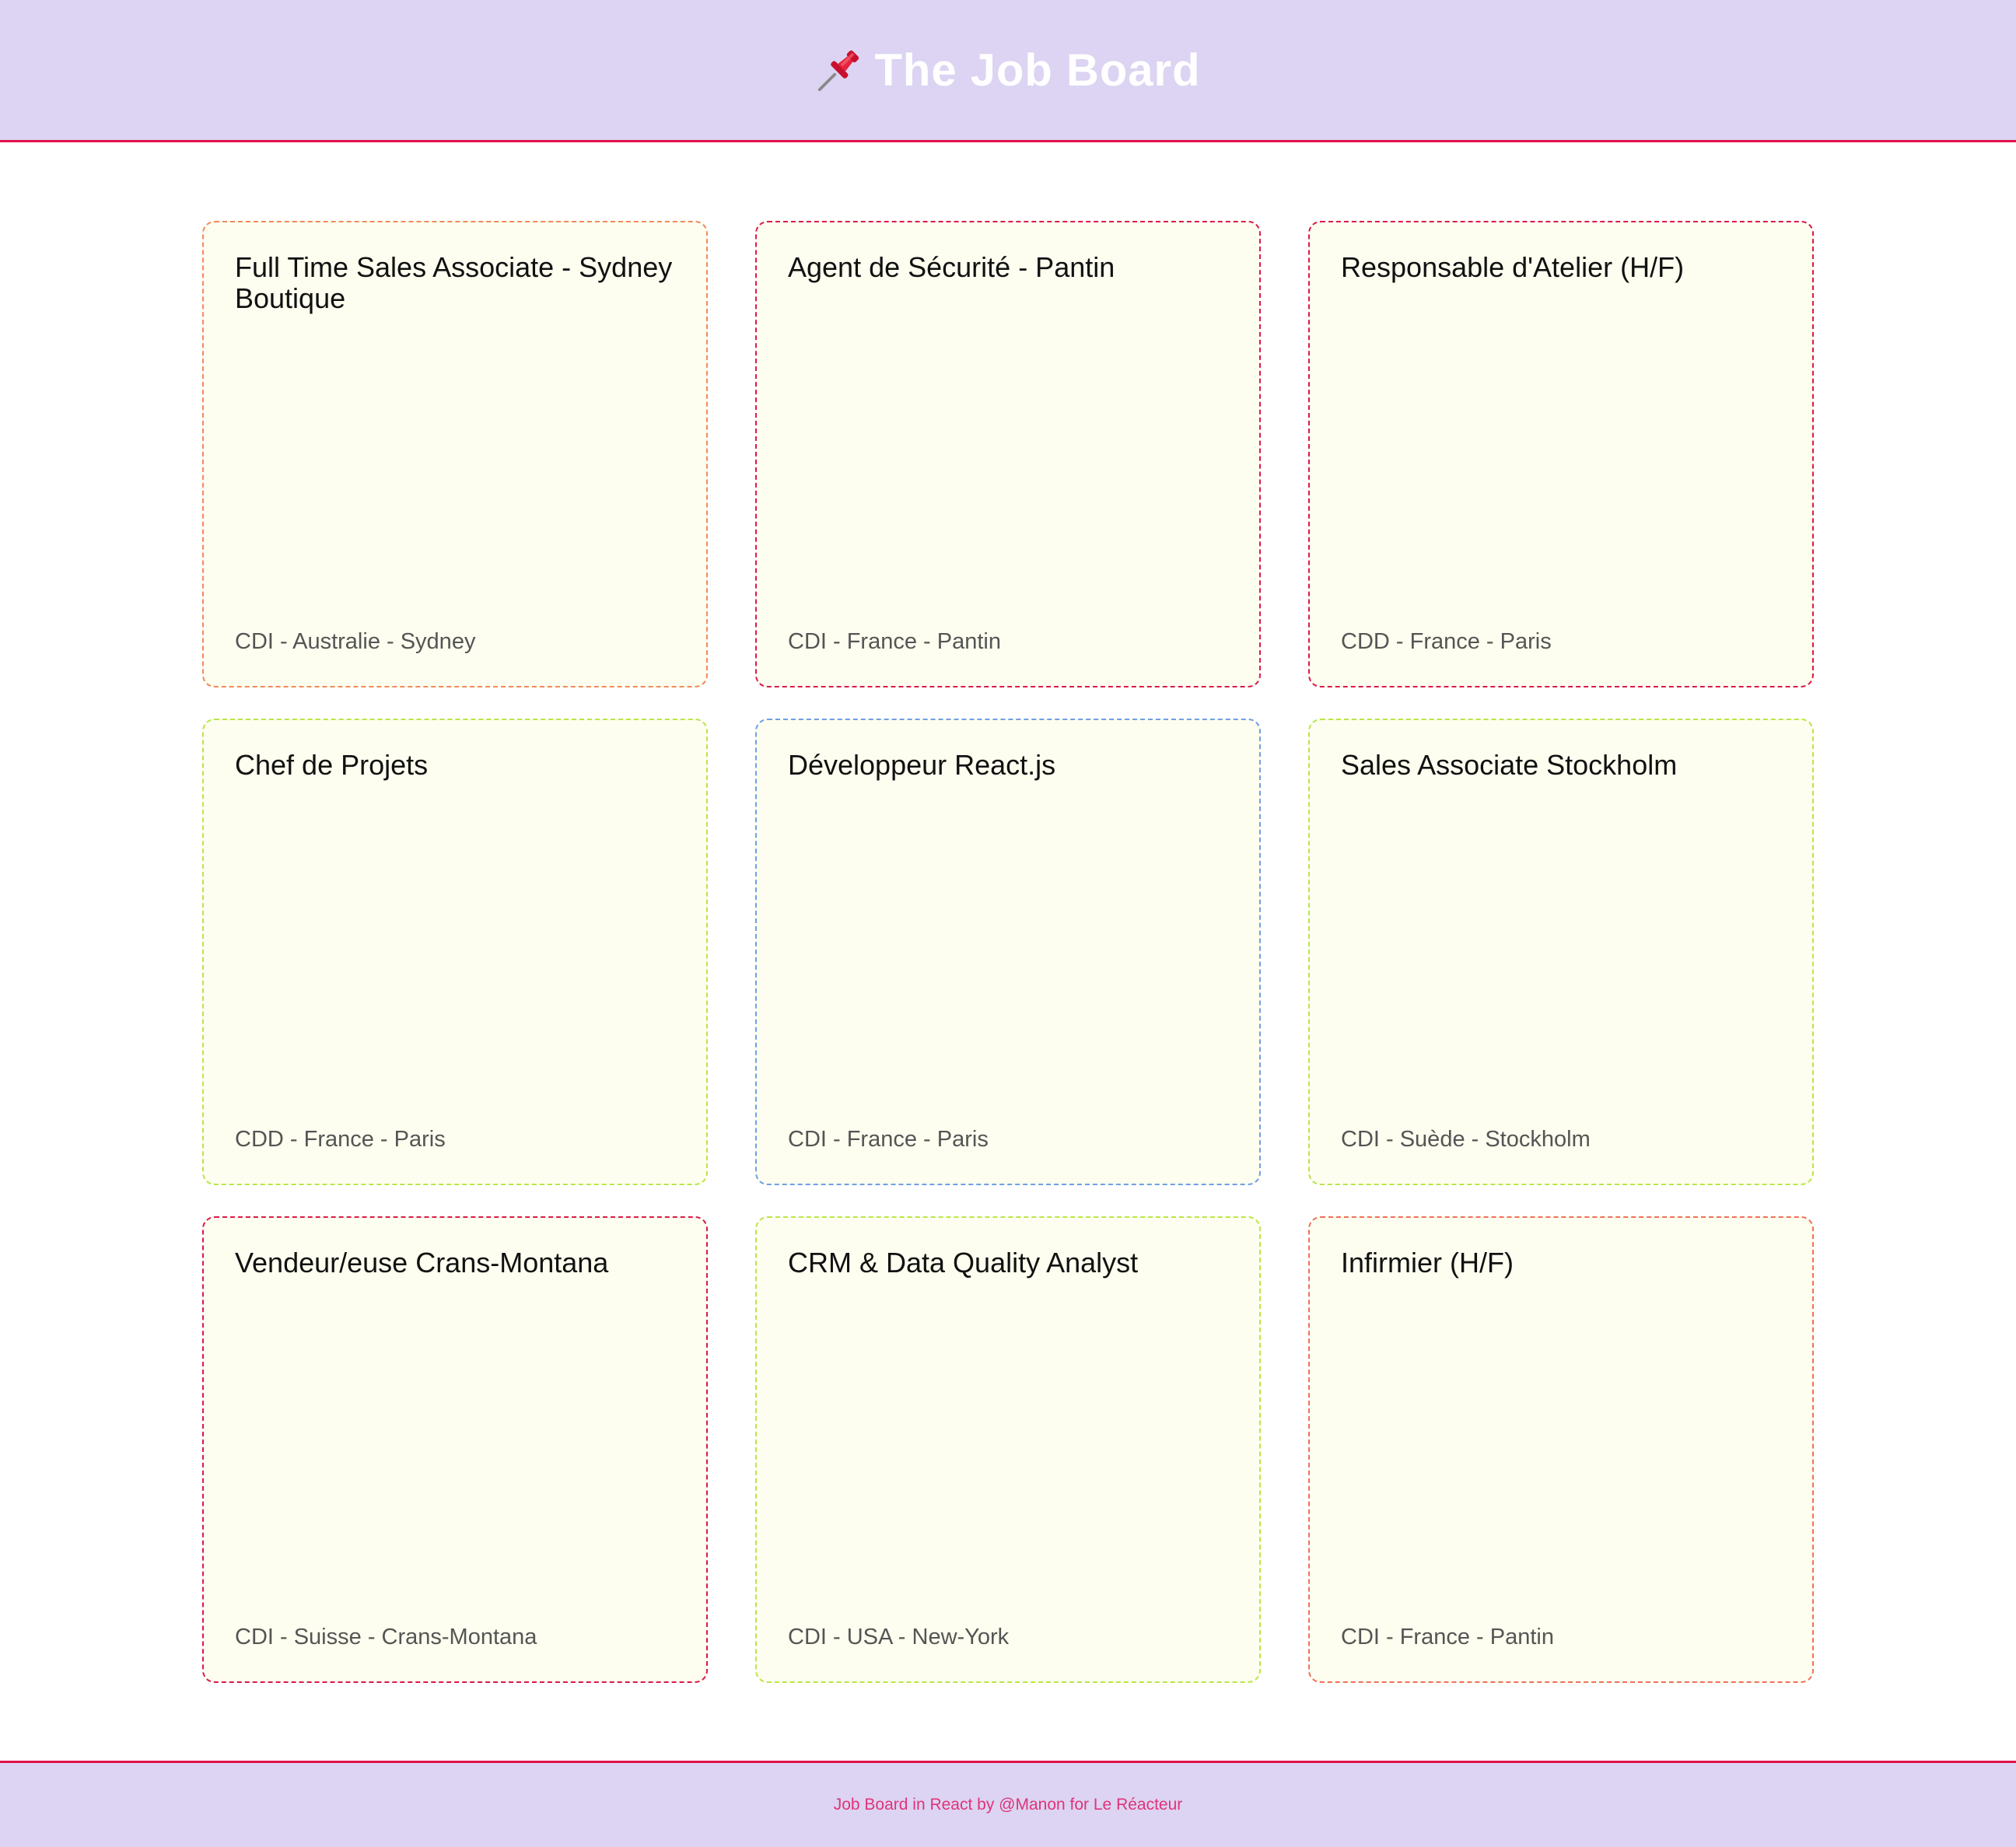  What do you see at coordinates (899, 1637) in the screenshot?
I see `job-meta: CDI - USA - New-York` at bounding box center [899, 1637].